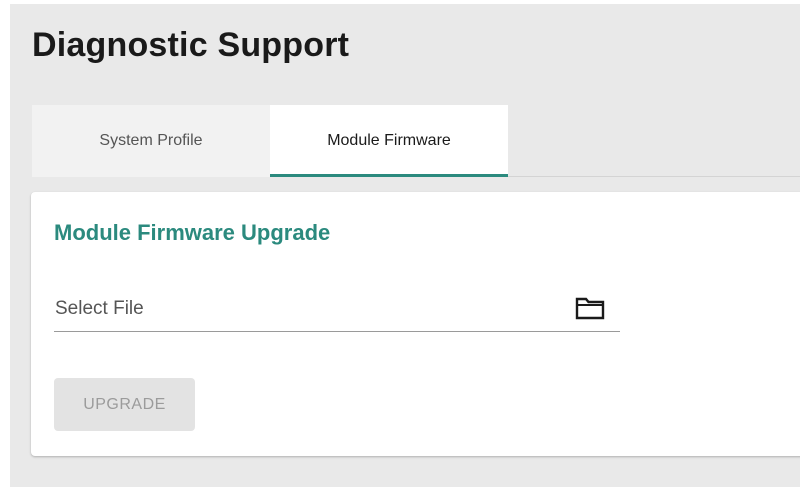  Describe the element at coordinates (99, 308) in the screenshot. I see `select-file-placeholder: Select File` at that location.